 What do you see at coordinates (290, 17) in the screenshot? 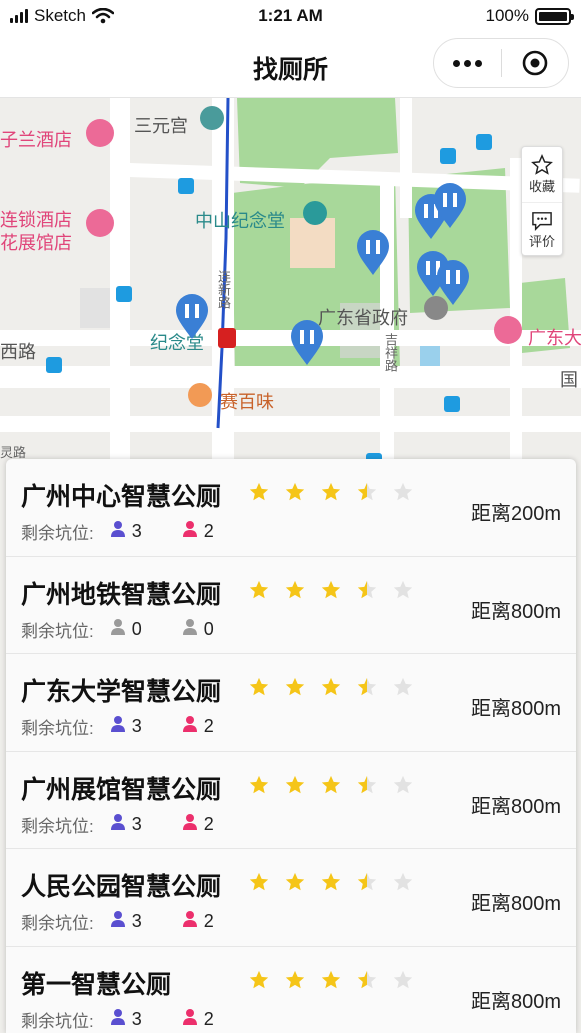
I see `status-bar: Sketch 1:21 AM 100%` at bounding box center [290, 17].